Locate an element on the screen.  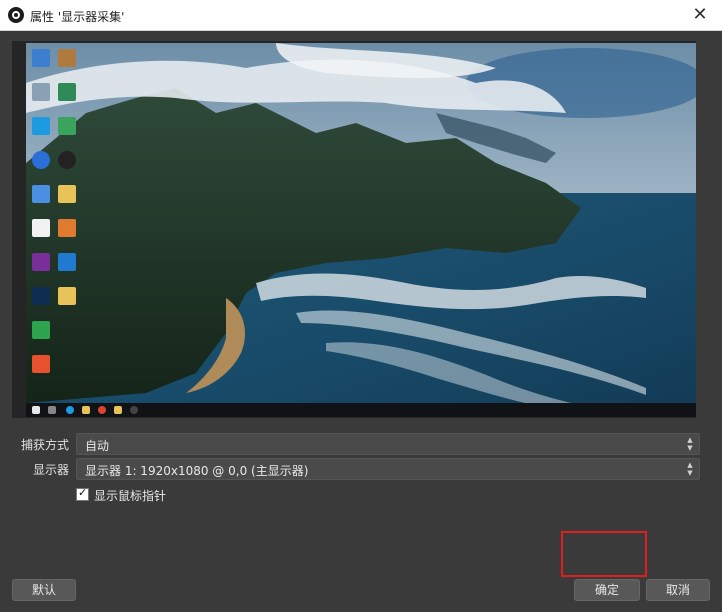
capture-method-select: 自动 ▲ ▼ is located at coordinates (388, 444).